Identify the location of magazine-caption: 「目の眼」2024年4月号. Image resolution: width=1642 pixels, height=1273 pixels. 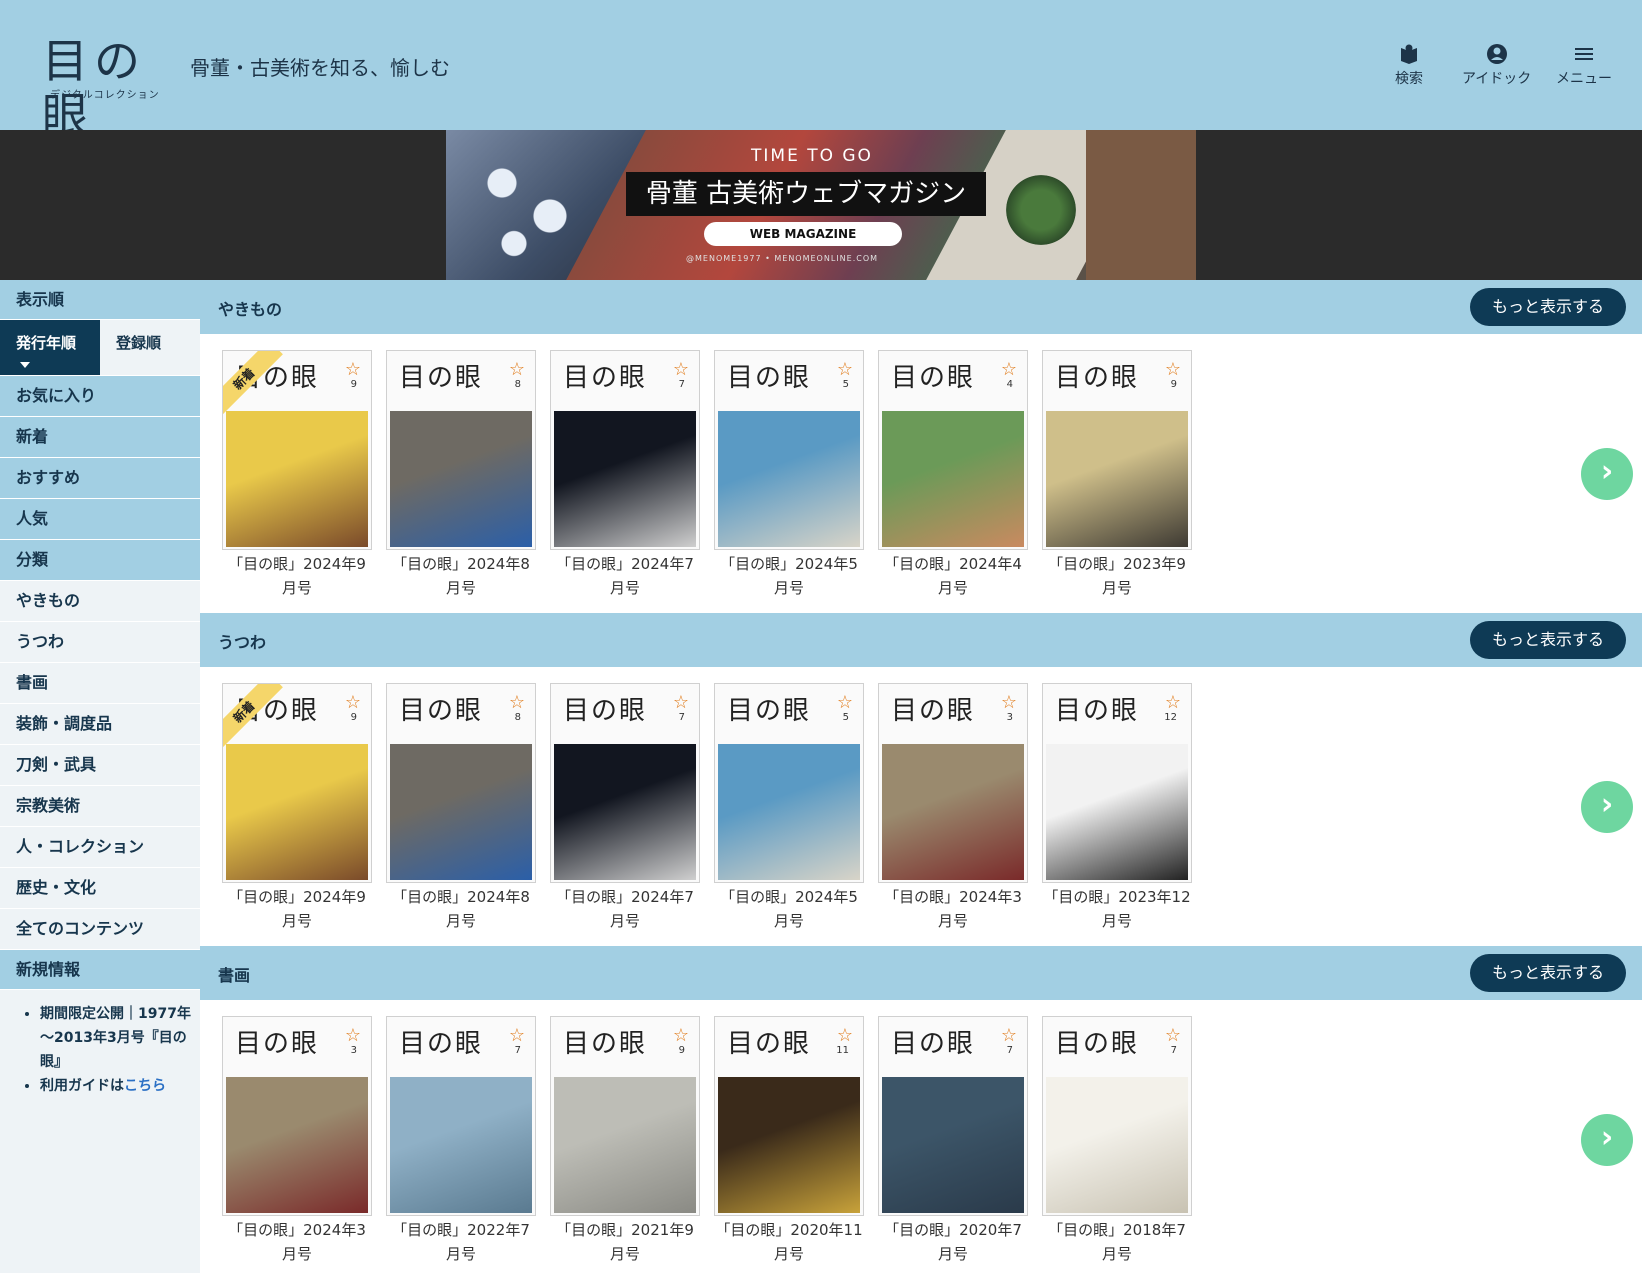
(953, 576).